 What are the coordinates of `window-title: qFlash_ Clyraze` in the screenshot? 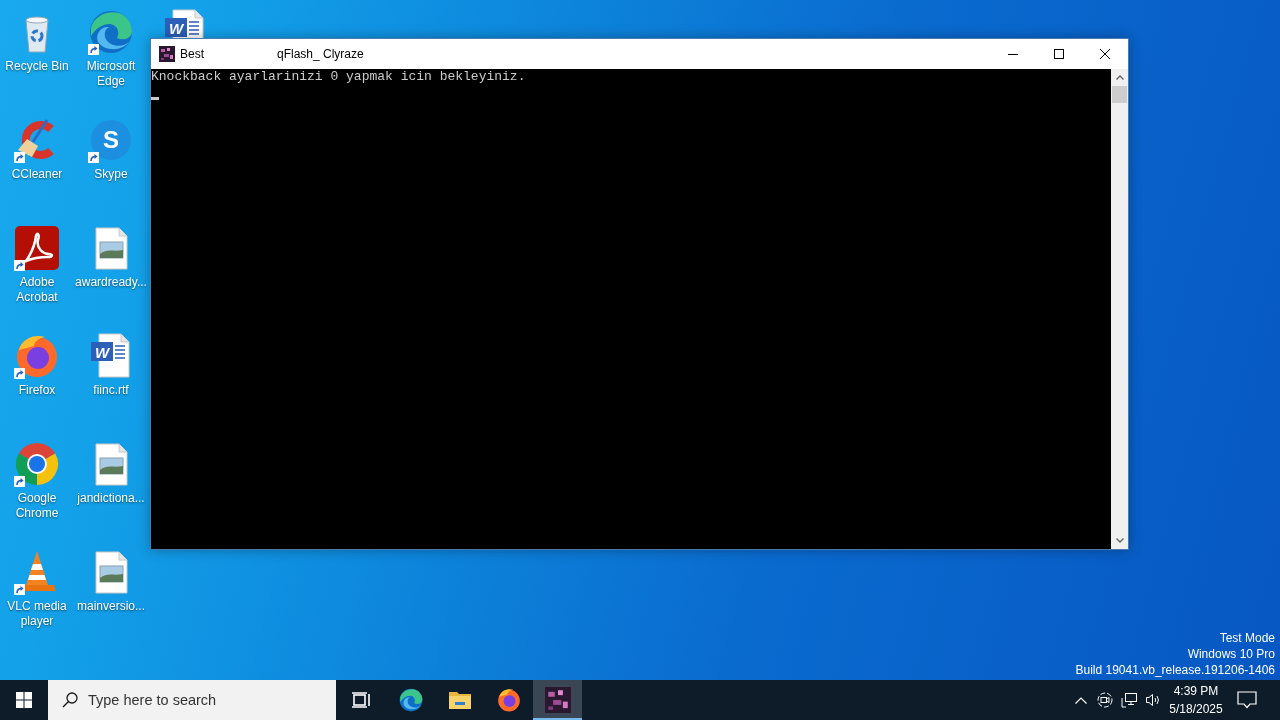 It's located at (320, 54).